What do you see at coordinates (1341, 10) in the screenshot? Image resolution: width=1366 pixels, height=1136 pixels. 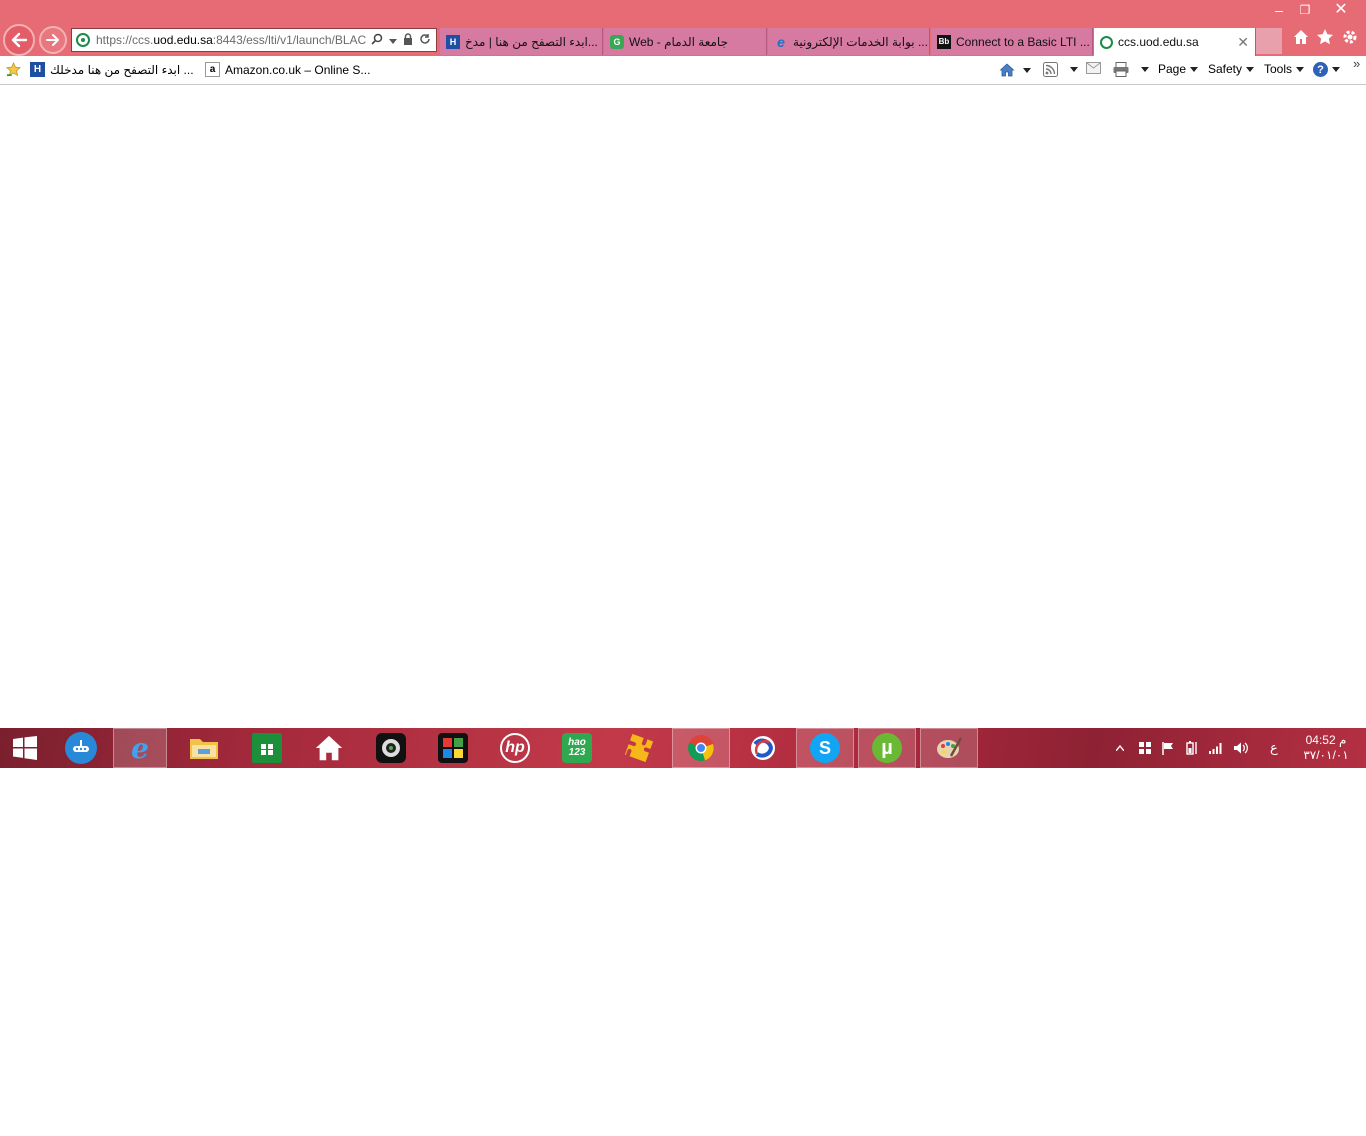 I see `close-window-button: ✕` at bounding box center [1341, 10].